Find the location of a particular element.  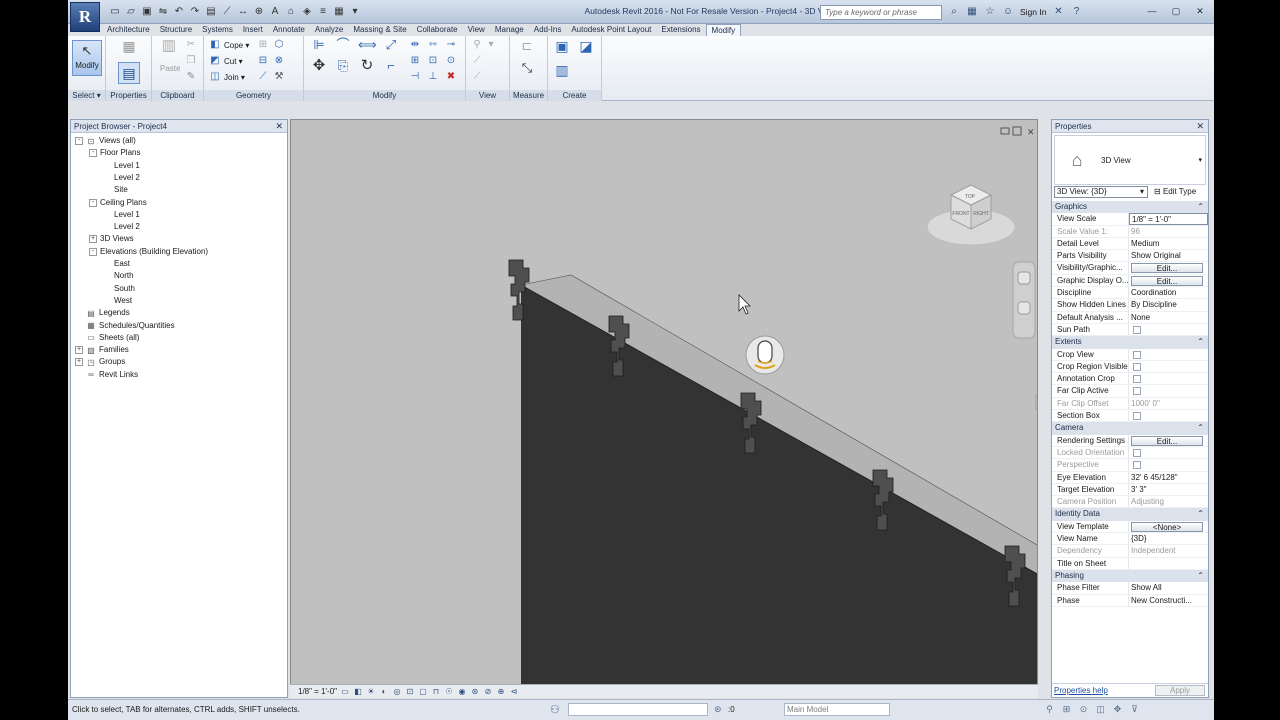

properties-help-link: Properties help is located at coordinates (1081, 690).